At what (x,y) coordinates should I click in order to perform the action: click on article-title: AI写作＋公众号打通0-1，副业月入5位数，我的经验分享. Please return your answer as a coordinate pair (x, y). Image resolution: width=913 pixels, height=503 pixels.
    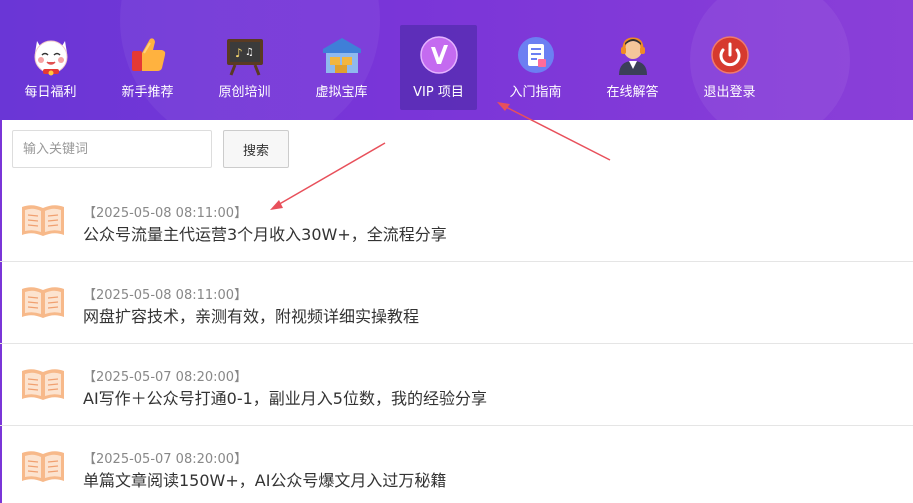
    Looking at the image, I should click on (285, 397).